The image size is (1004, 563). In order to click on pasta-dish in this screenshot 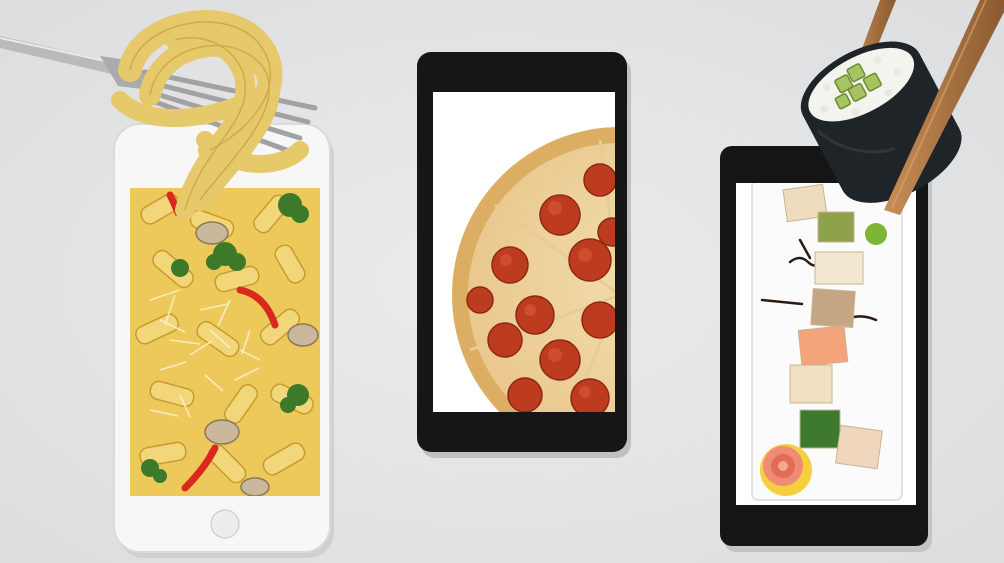, I will do `click(225, 342)`.